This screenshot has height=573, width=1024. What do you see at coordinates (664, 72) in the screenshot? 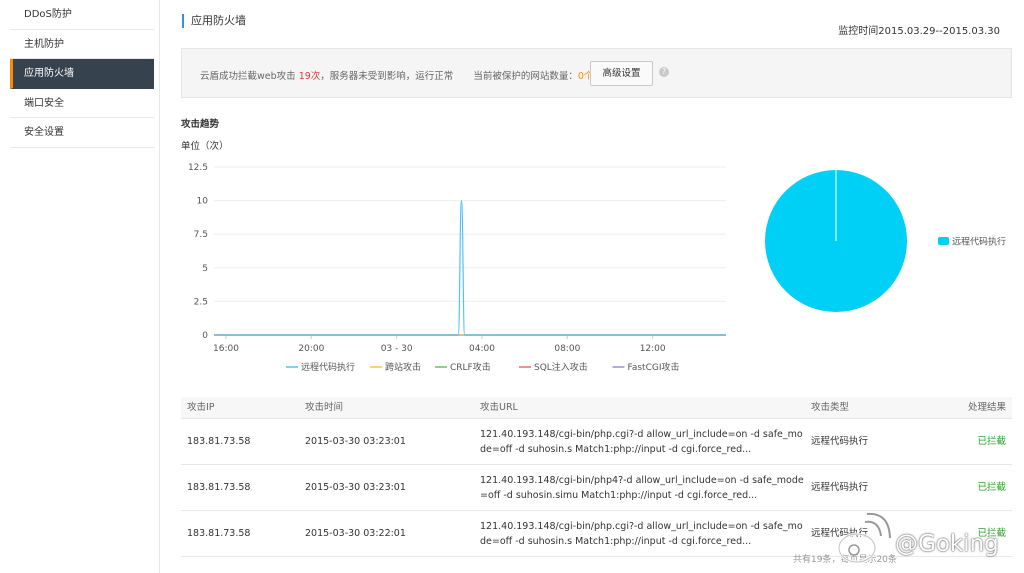
I see `question-icon: ?` at bounding box center [664, 72].